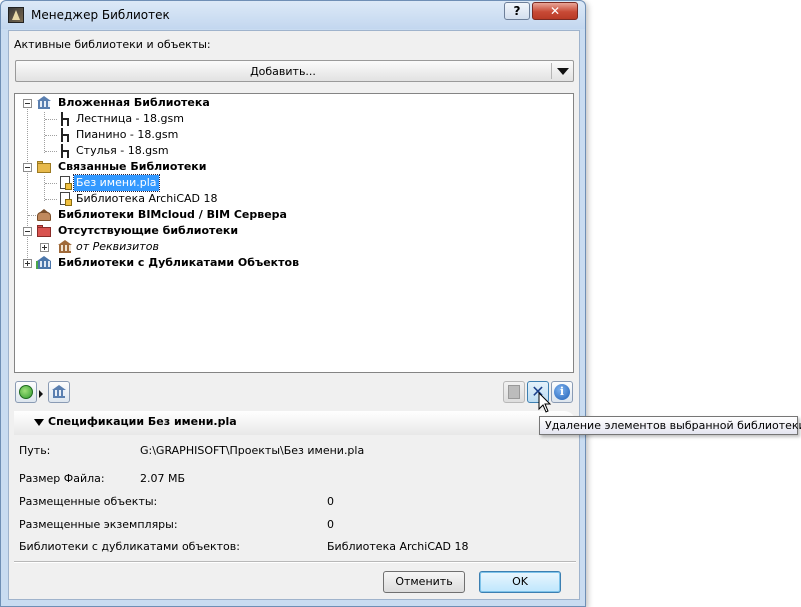 Image resolution: width=801 pixels, height=607 pixels. I want to click on footer-divider, so click(295, 562).